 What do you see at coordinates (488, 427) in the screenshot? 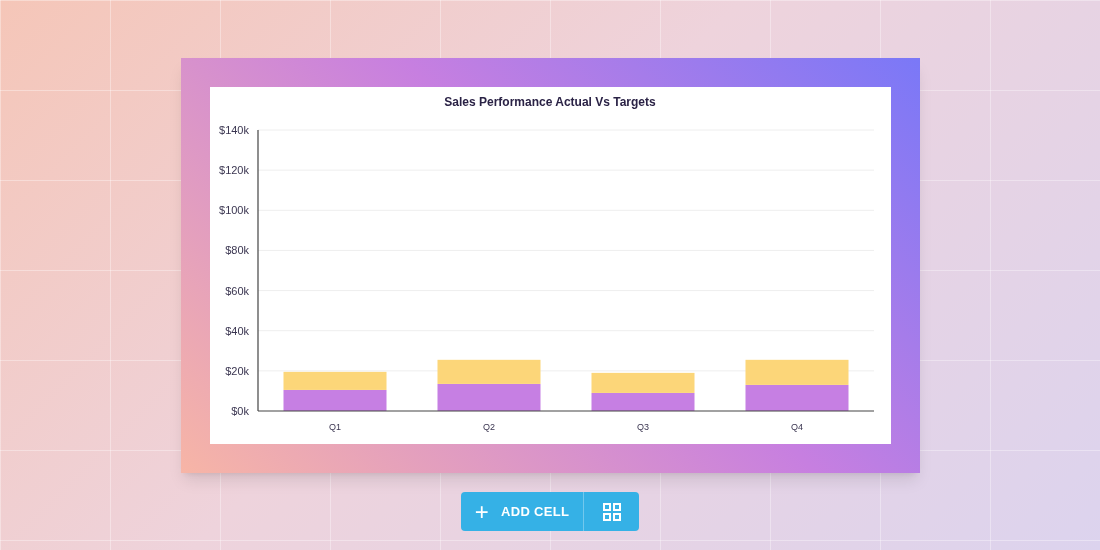
I see `x-axis-label: Q2` at bounding box center [488, 427].